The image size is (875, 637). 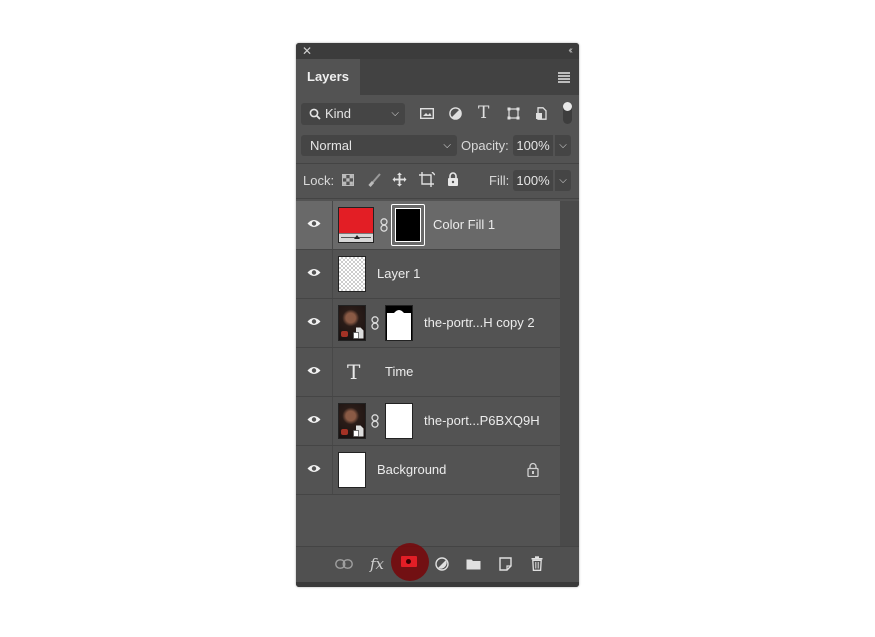 What do you see at coordinates (315, 114) in the screenshot?
I see `search-icon` at bounding box center [315, 114].